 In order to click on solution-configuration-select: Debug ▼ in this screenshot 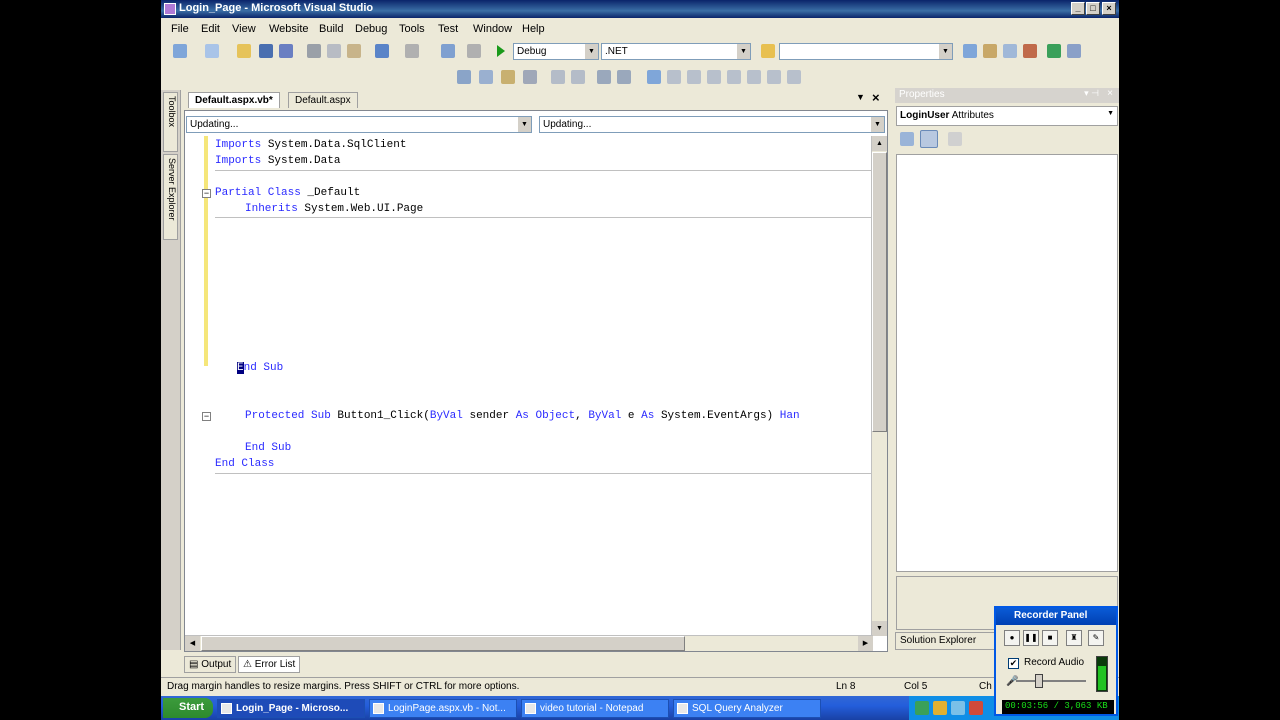, I will do `click(556, 51)`.